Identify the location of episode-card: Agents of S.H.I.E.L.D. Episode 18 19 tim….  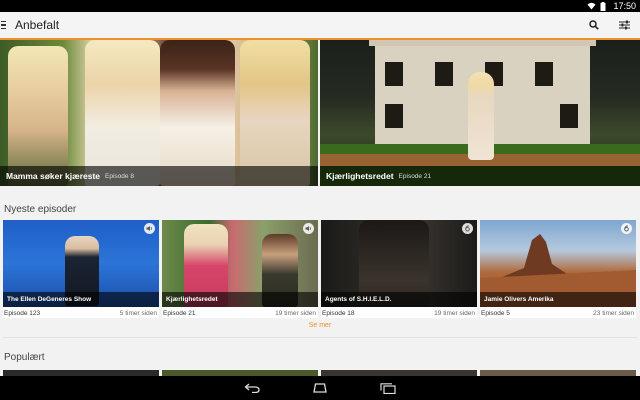
(399, 269).